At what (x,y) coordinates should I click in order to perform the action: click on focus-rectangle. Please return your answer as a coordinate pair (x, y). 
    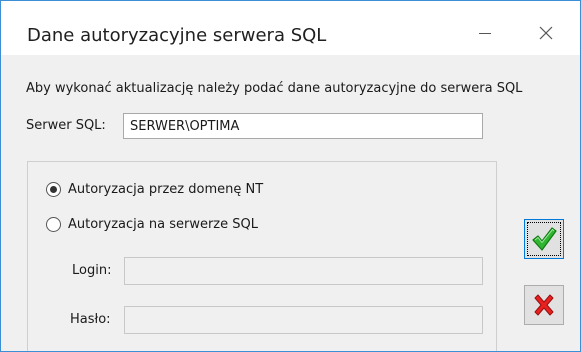
    Looking at the image, I should click on (544, 239).